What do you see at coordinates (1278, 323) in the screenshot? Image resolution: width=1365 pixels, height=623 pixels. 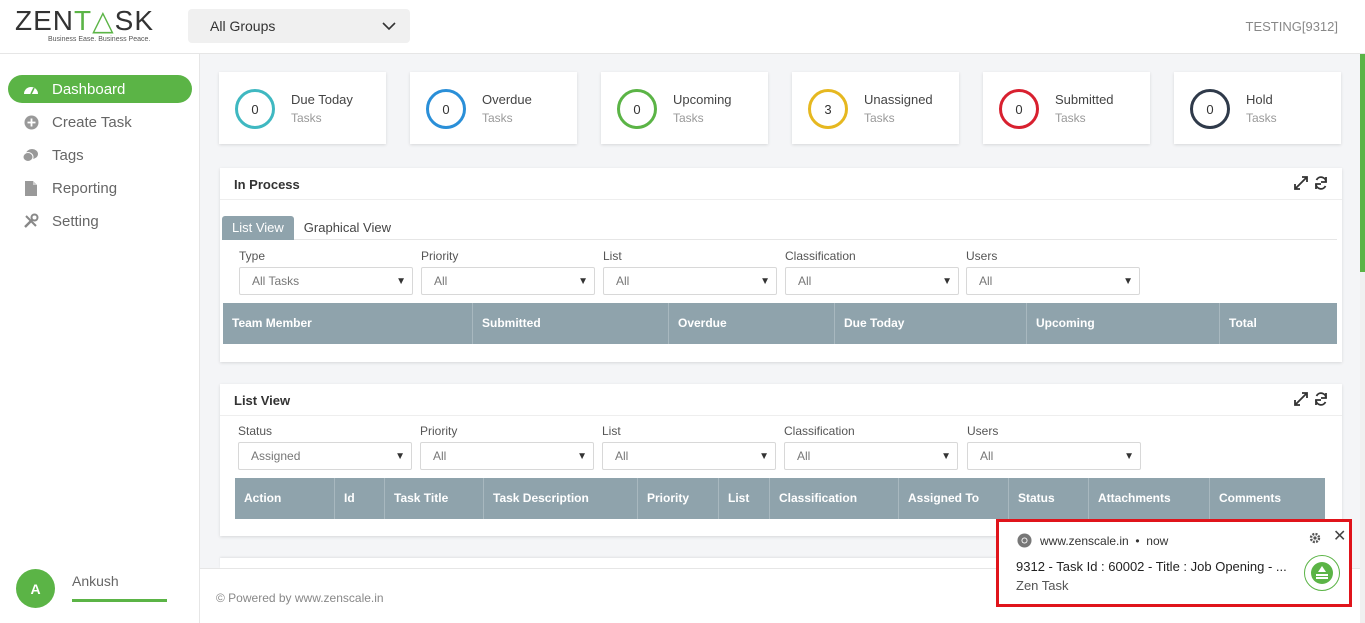 I see `column-header: Total` at bounding box center [1278, 323].